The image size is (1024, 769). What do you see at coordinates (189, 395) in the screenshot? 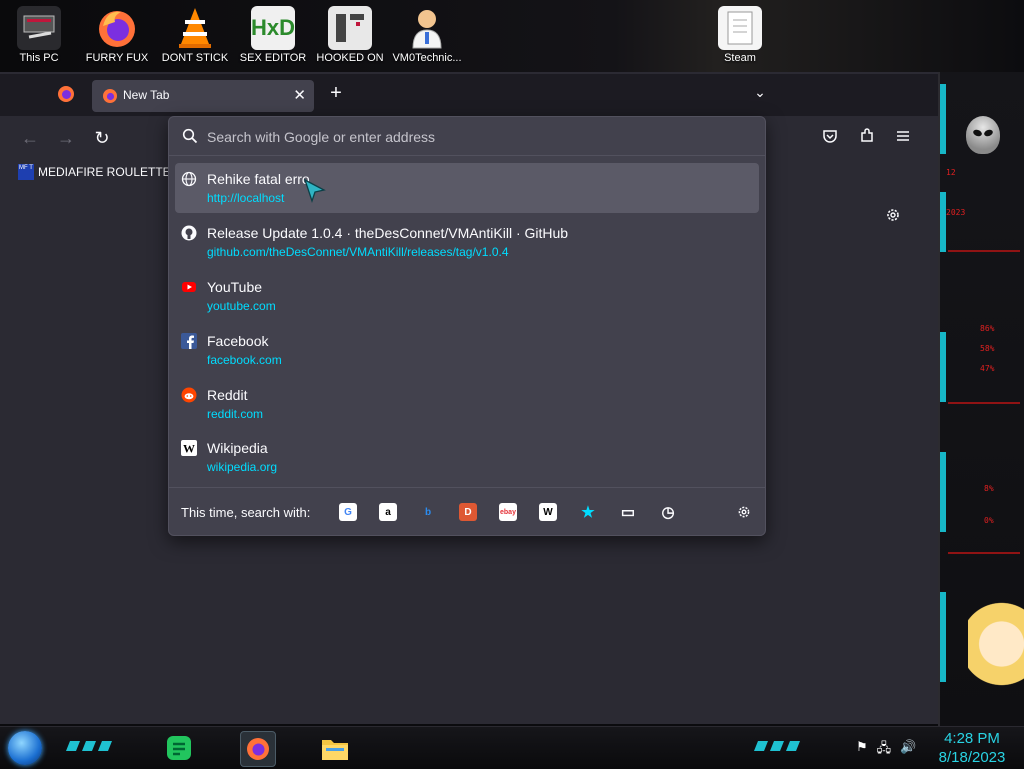
I see `reddit-icon` at bounding box center [189, 395].